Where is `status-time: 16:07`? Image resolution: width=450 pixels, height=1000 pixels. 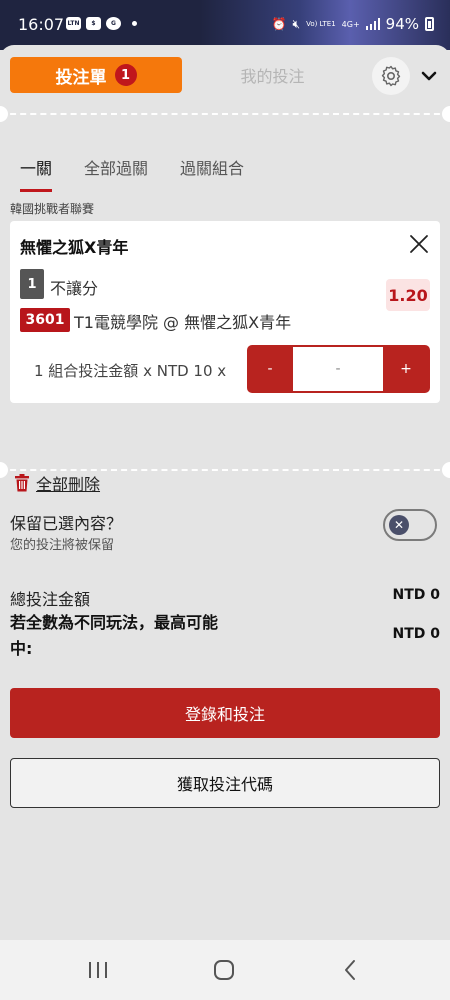
status-time: 16:07 is located at coordinates (41, 24).